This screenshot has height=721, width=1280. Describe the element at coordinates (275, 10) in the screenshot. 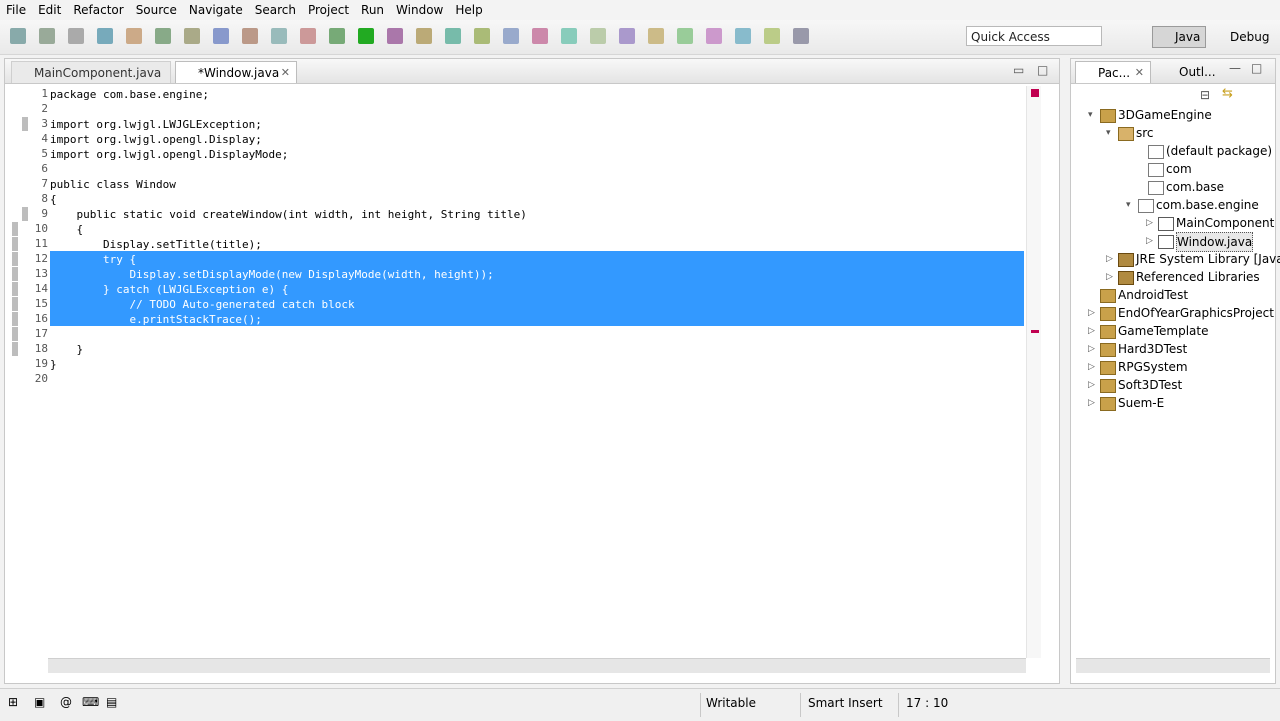

I see `menu-search: Search` at that location.